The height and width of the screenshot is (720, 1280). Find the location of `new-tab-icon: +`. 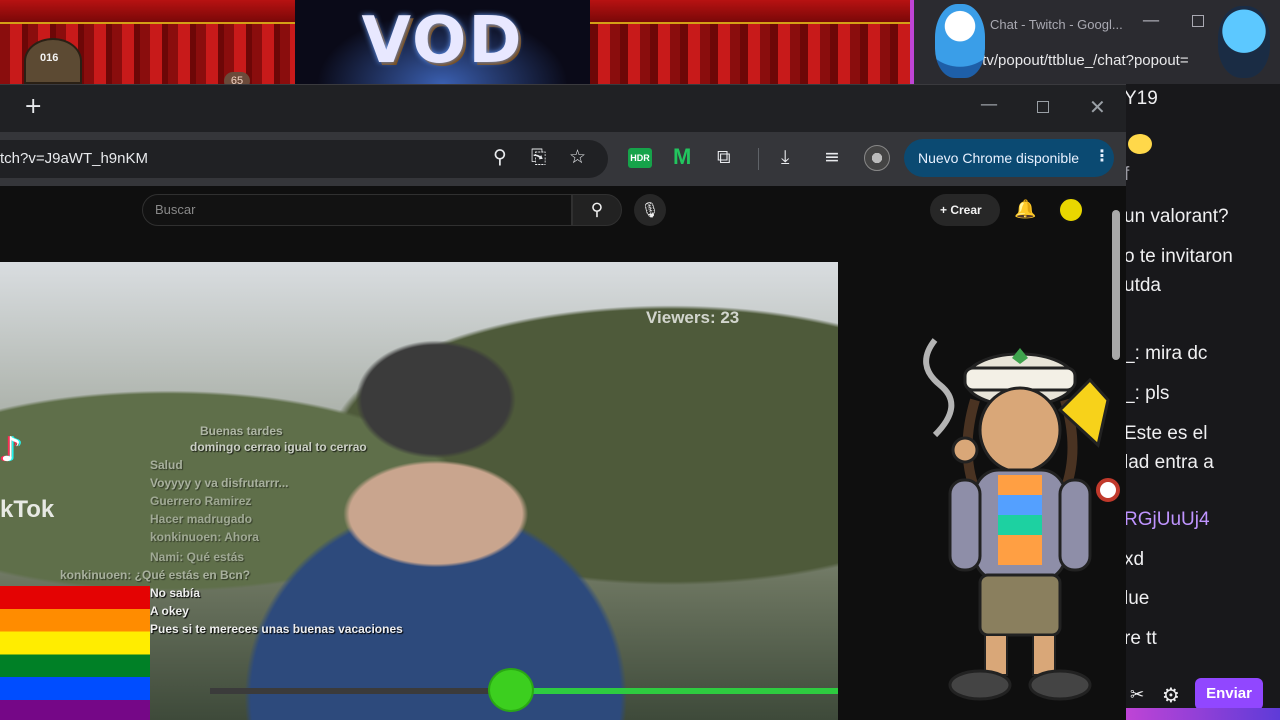

new-tab-icon: + is located at coordinates (33, 106).